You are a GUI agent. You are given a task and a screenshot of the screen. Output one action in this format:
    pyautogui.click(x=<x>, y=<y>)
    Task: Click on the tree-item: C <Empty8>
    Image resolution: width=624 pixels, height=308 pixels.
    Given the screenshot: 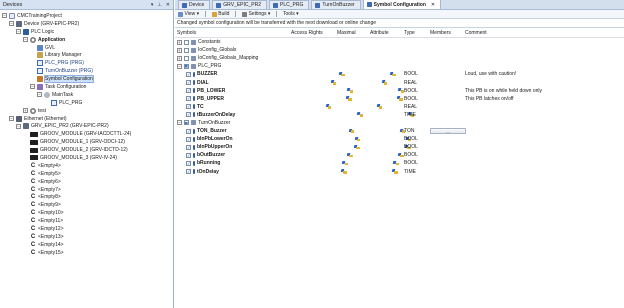 What is the action you would take?
    pyautogui.click(x=86, y=197)
    